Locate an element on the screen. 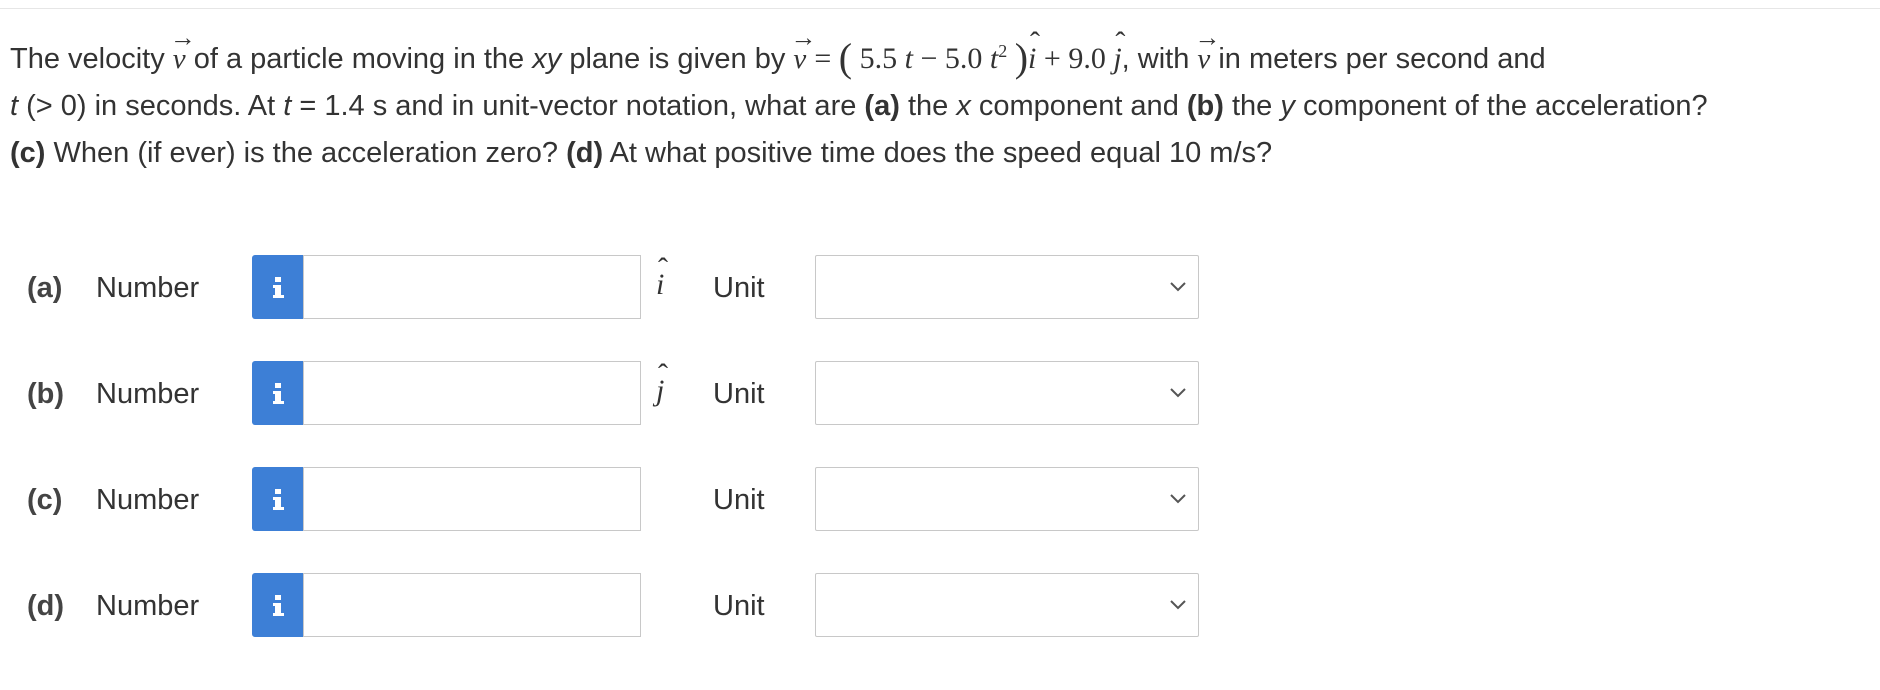  part-d-label: (d) is located at coordinates (585, 153).